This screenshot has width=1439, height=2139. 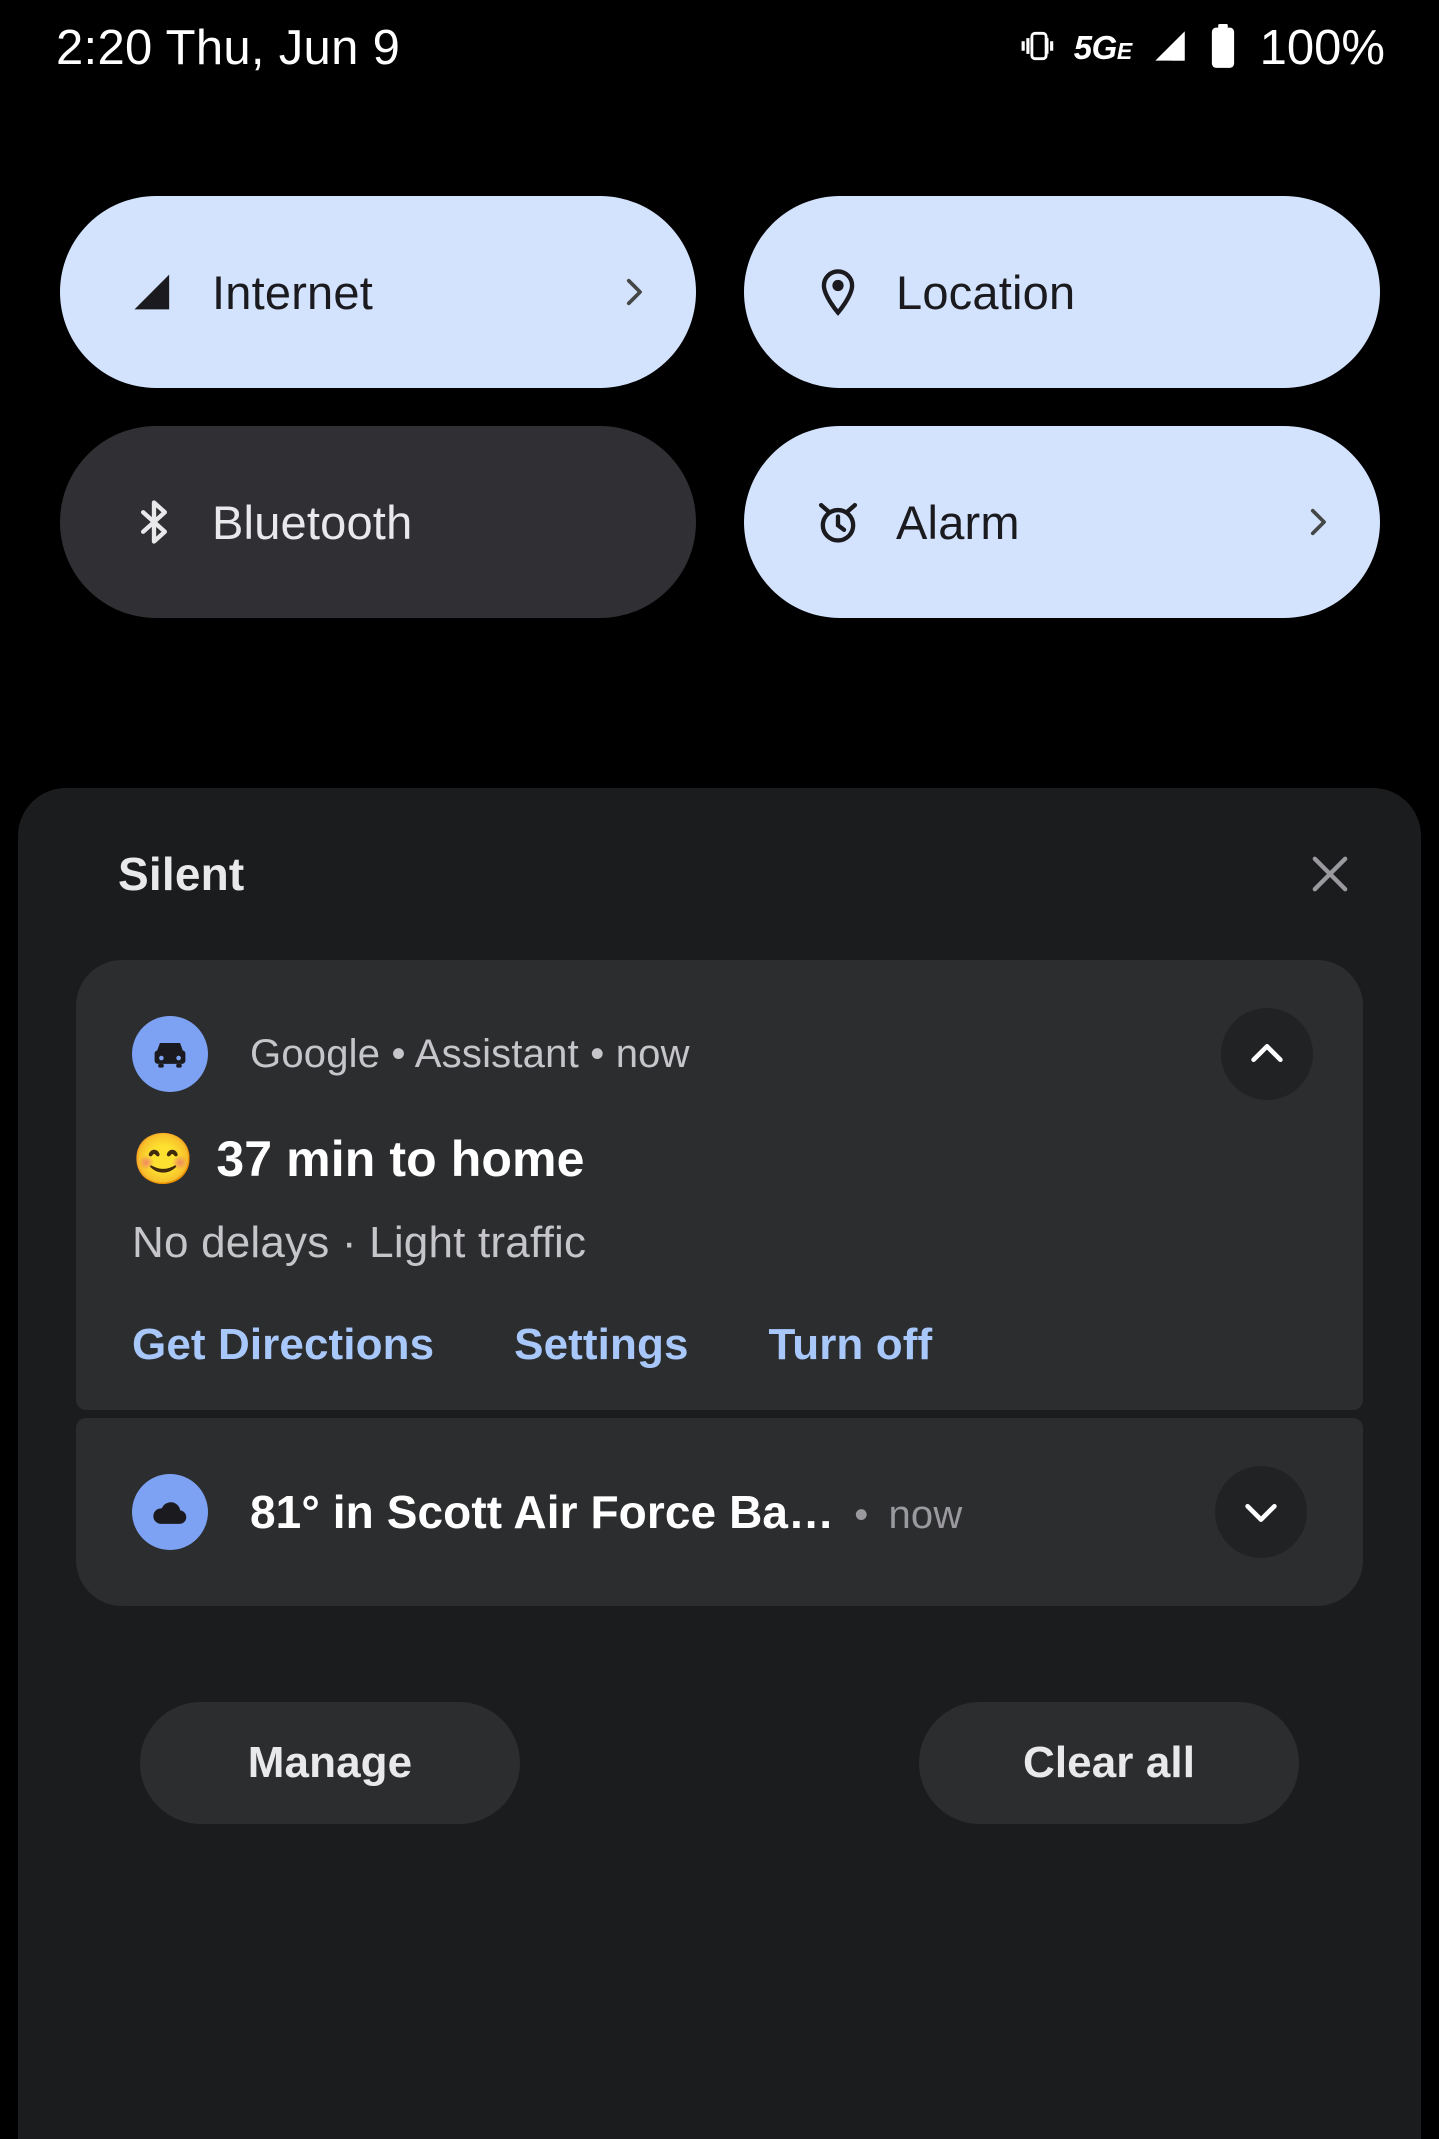 I want to click on quick-tile-alarm: Alarm, so click(x=1062, y=522).